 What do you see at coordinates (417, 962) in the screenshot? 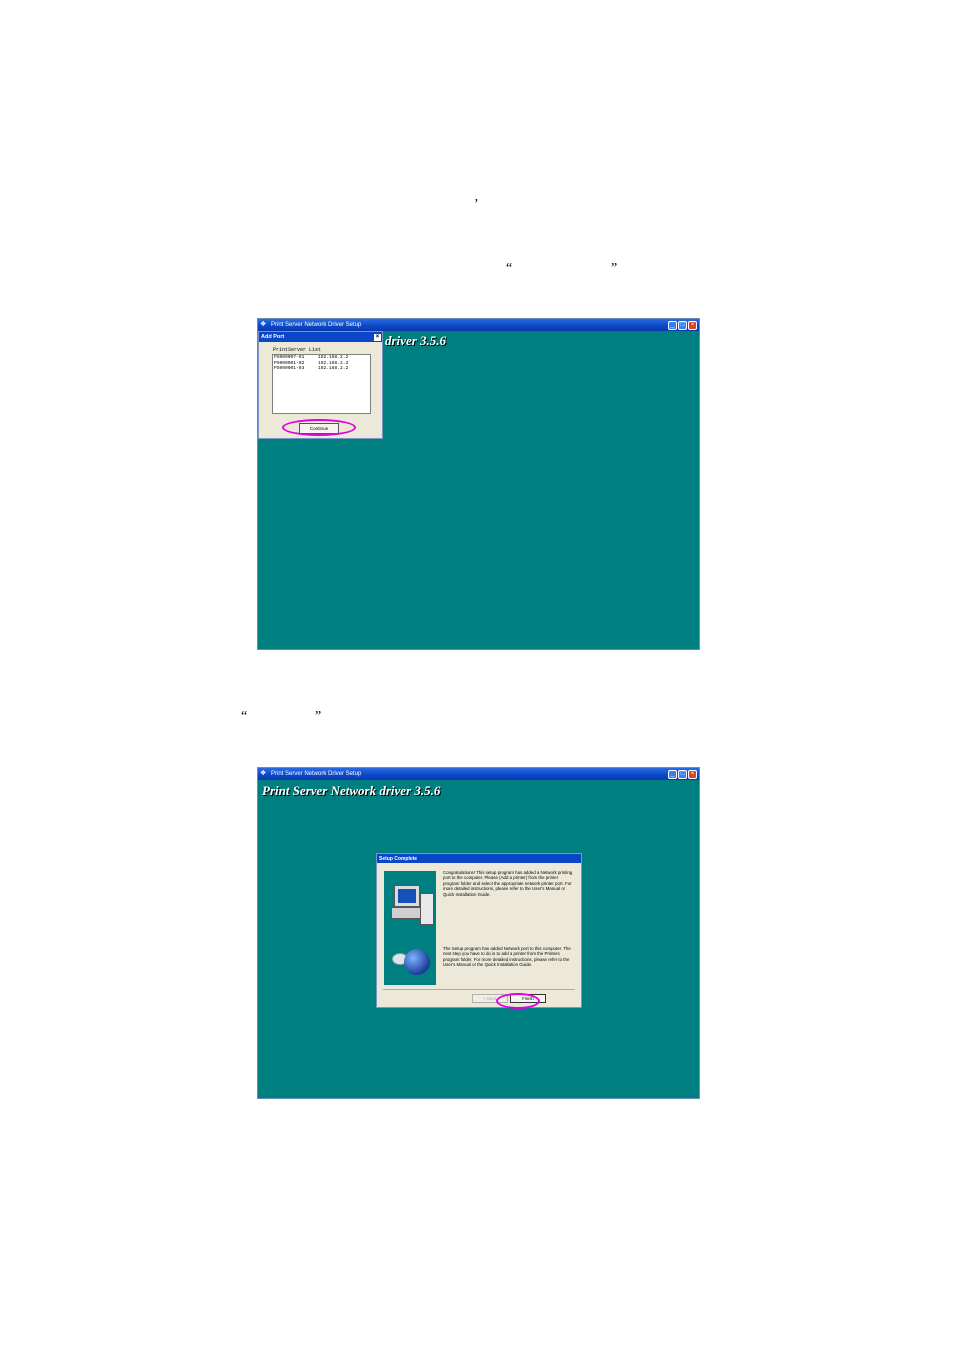
I see `globe-icon` at bounding box center [417, 962].